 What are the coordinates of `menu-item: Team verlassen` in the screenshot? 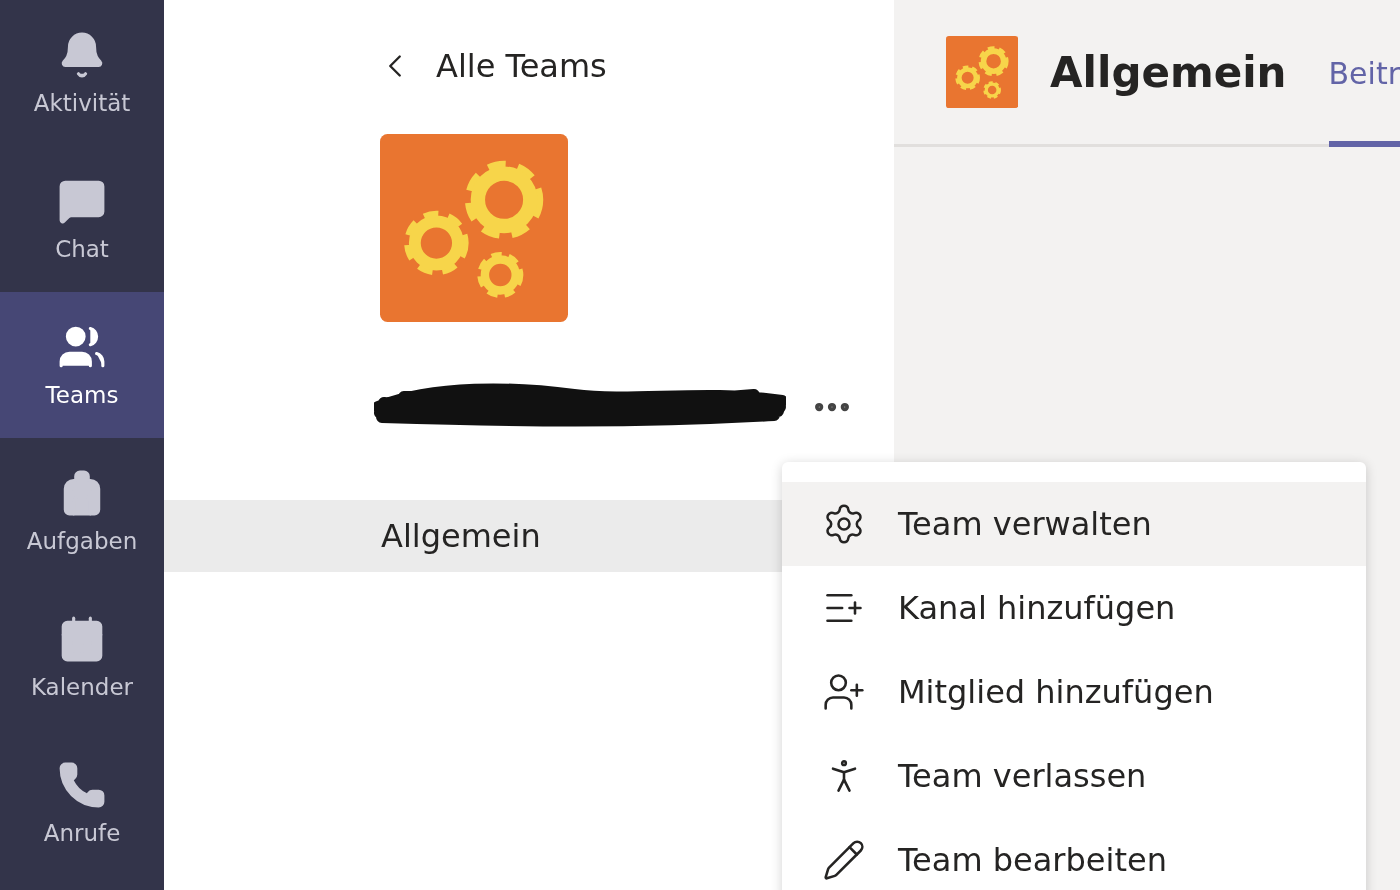 It's located at (1074, 776).